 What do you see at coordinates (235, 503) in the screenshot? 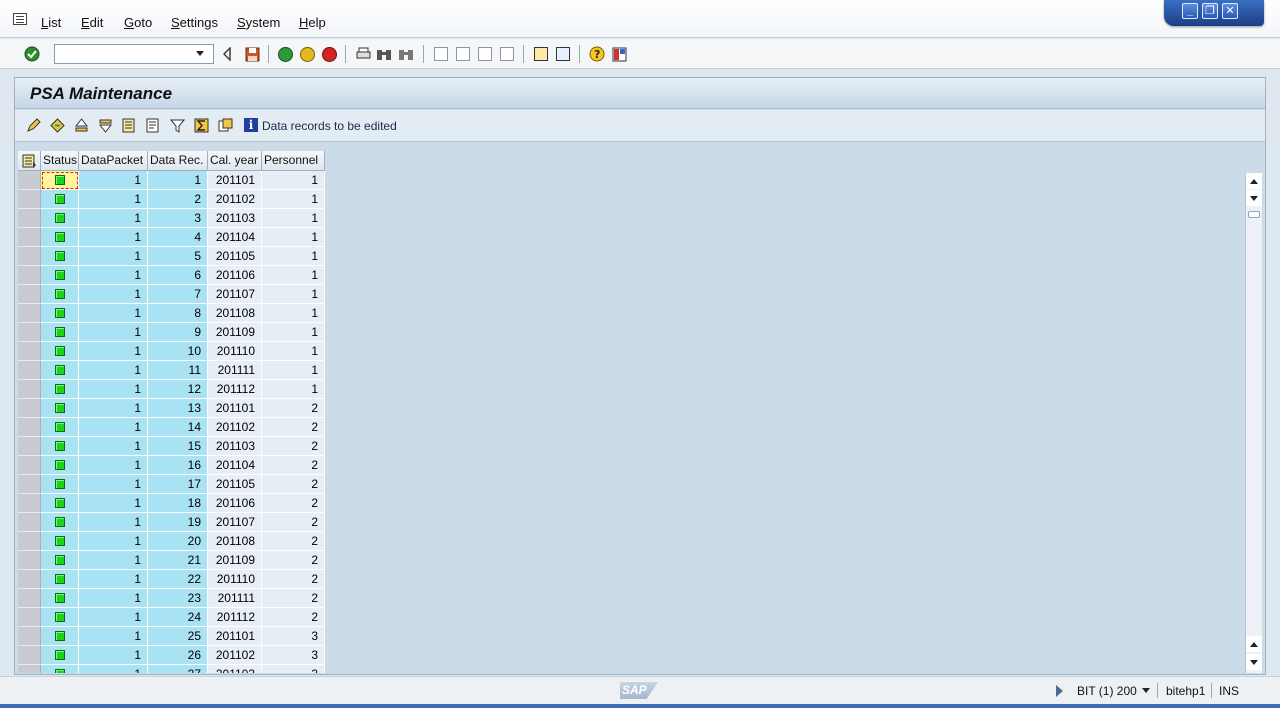
I see `cal-year-cell: 201106` at bounding box center [235, 503].